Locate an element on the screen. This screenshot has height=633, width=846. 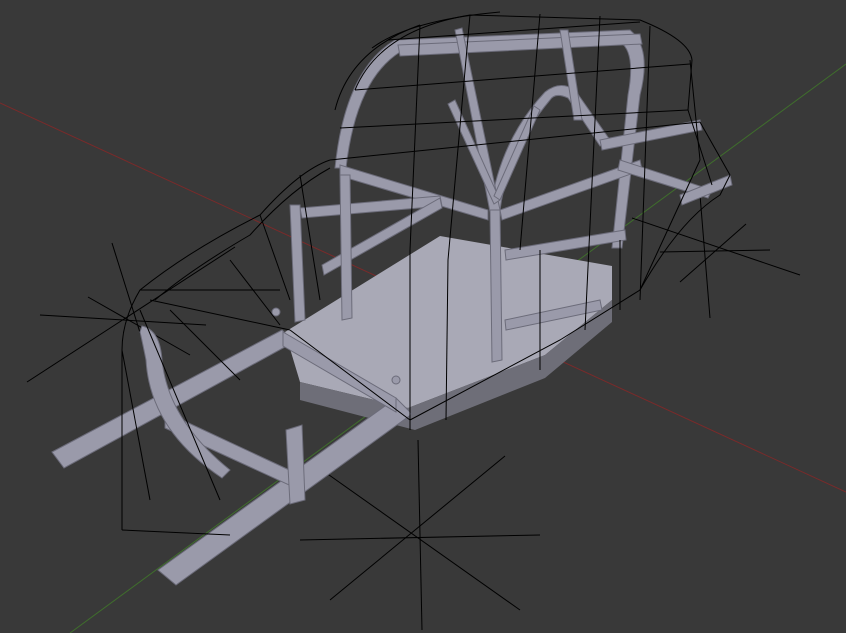
empty-gizmo-rear is located at coordinates (716, 256).